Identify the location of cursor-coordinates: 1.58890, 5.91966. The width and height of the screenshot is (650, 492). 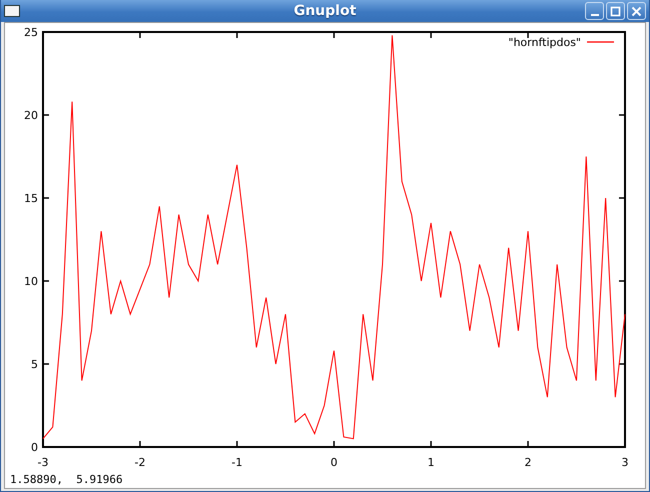
(66, 479).